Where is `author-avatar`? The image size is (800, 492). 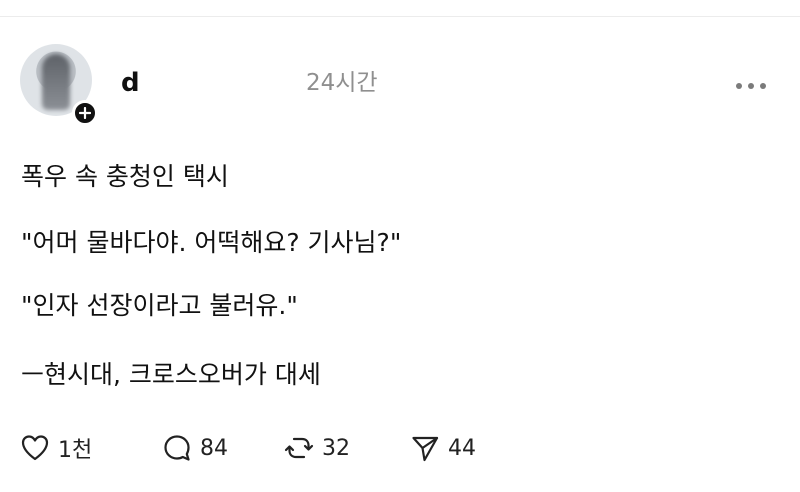
author-avatar is located at coordinates (59, 85).